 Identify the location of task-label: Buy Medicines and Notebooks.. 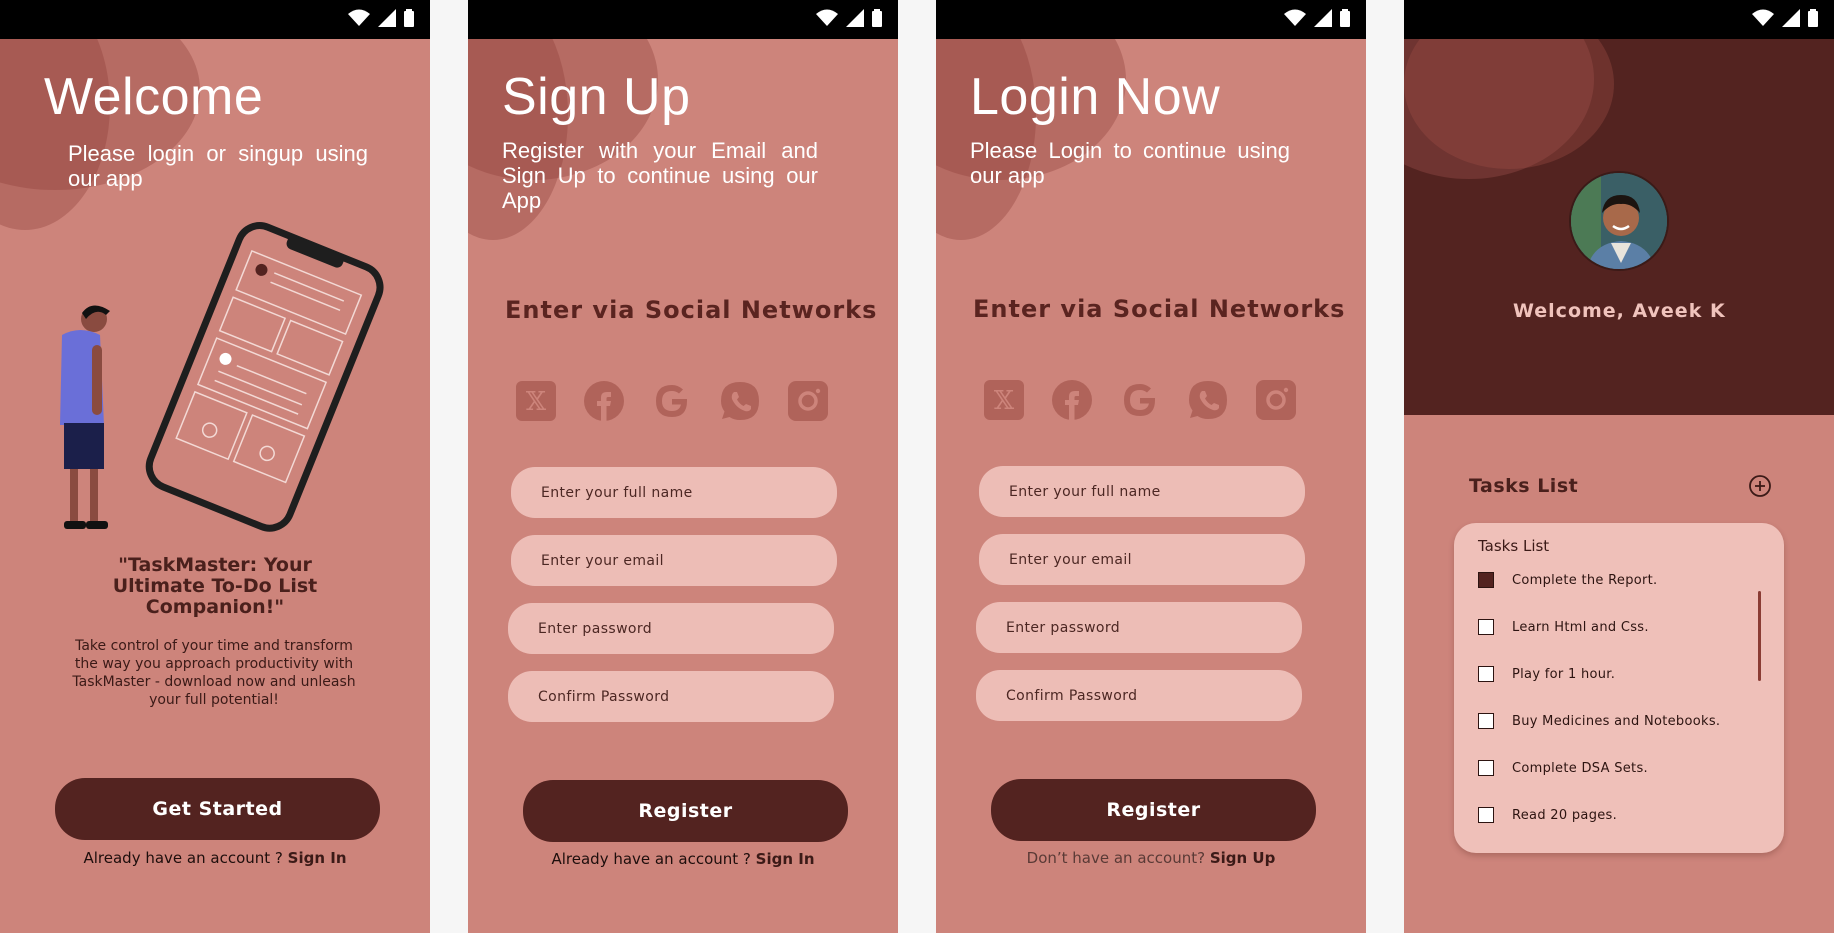
(1616, 721).